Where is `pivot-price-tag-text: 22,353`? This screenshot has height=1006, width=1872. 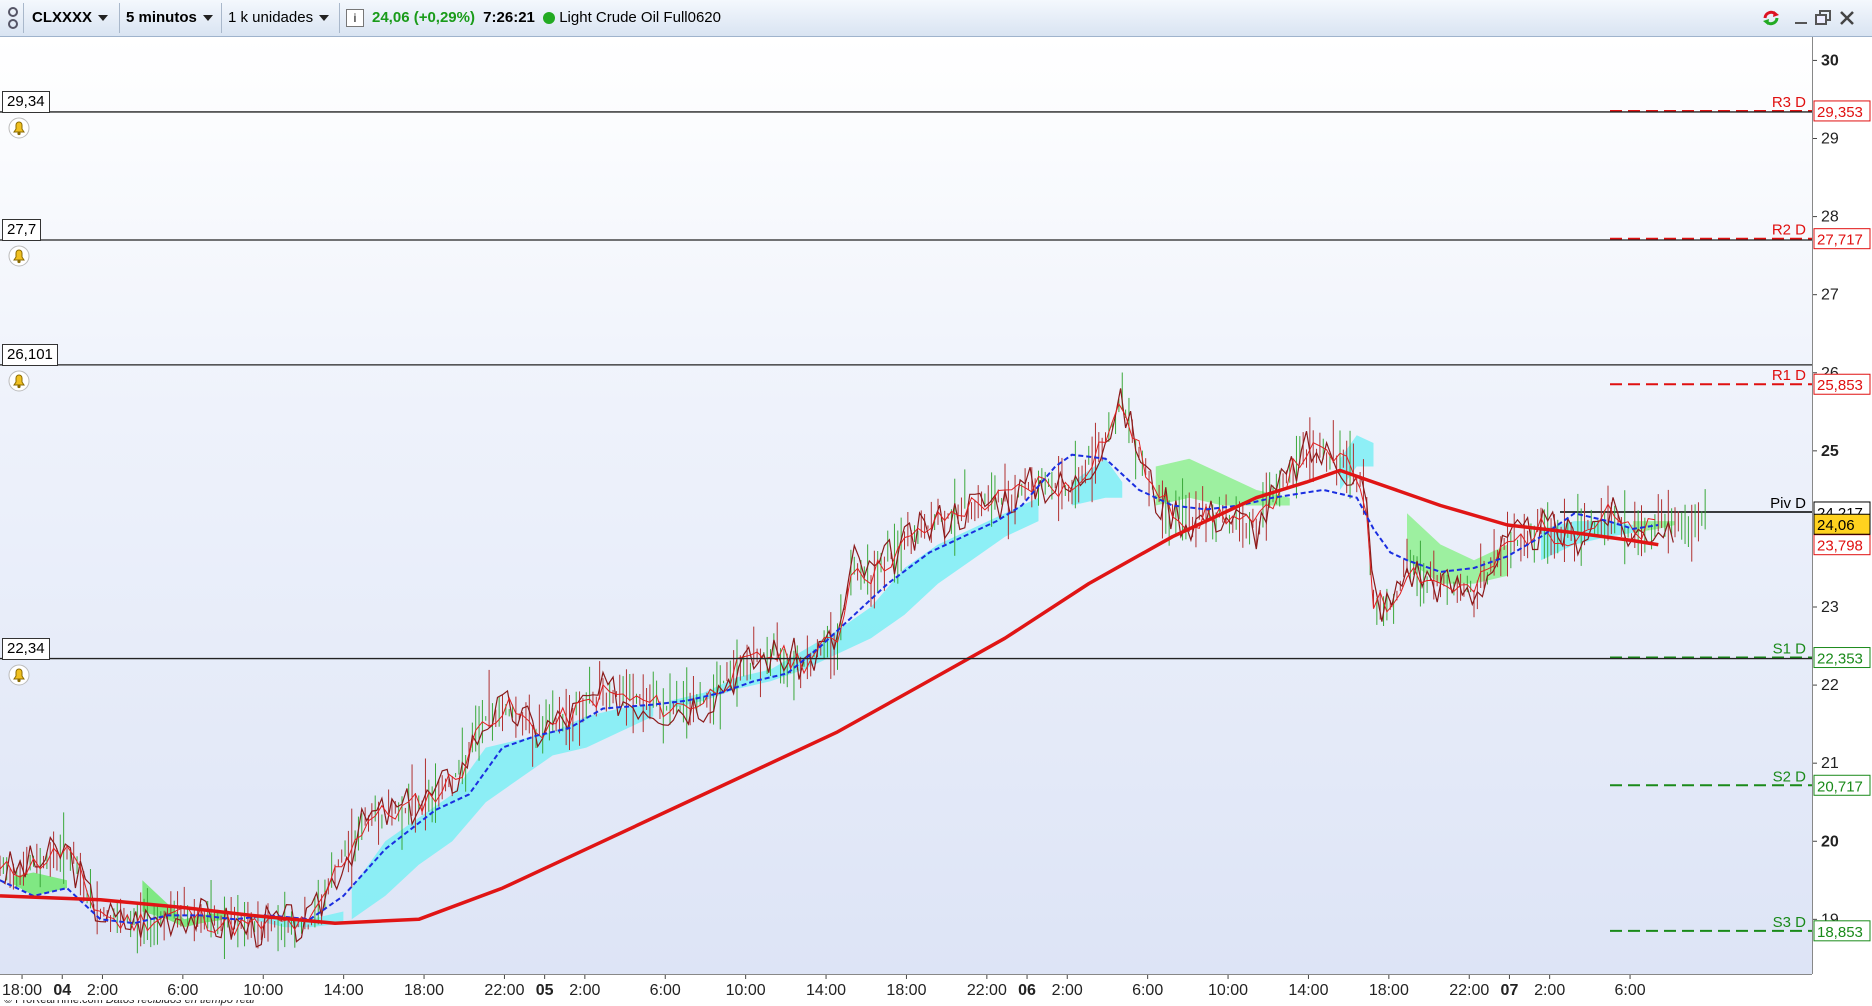 pivot-price-tag-text: 22,353 is located at coordinates (1840, 659).